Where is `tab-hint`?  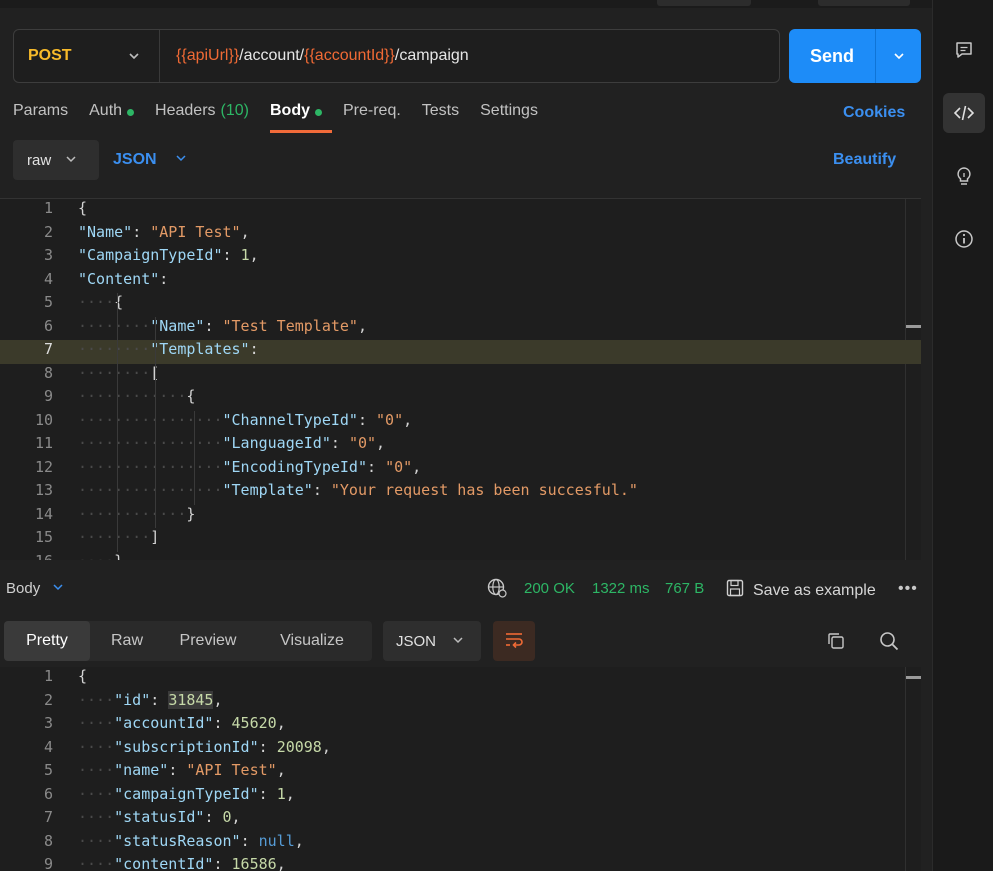 tab-hint is located at coordinates (704, 3).